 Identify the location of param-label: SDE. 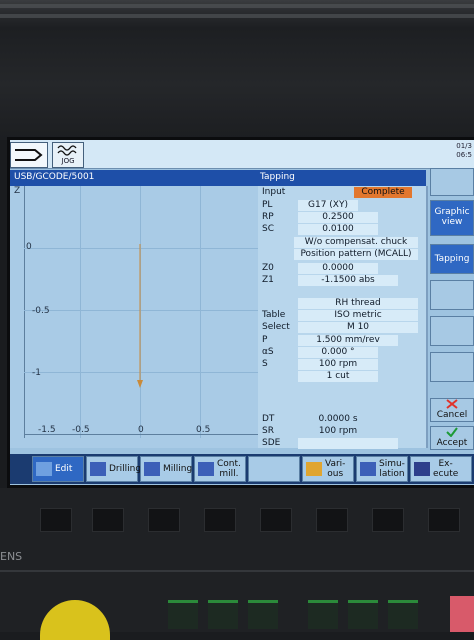
(271, 443).